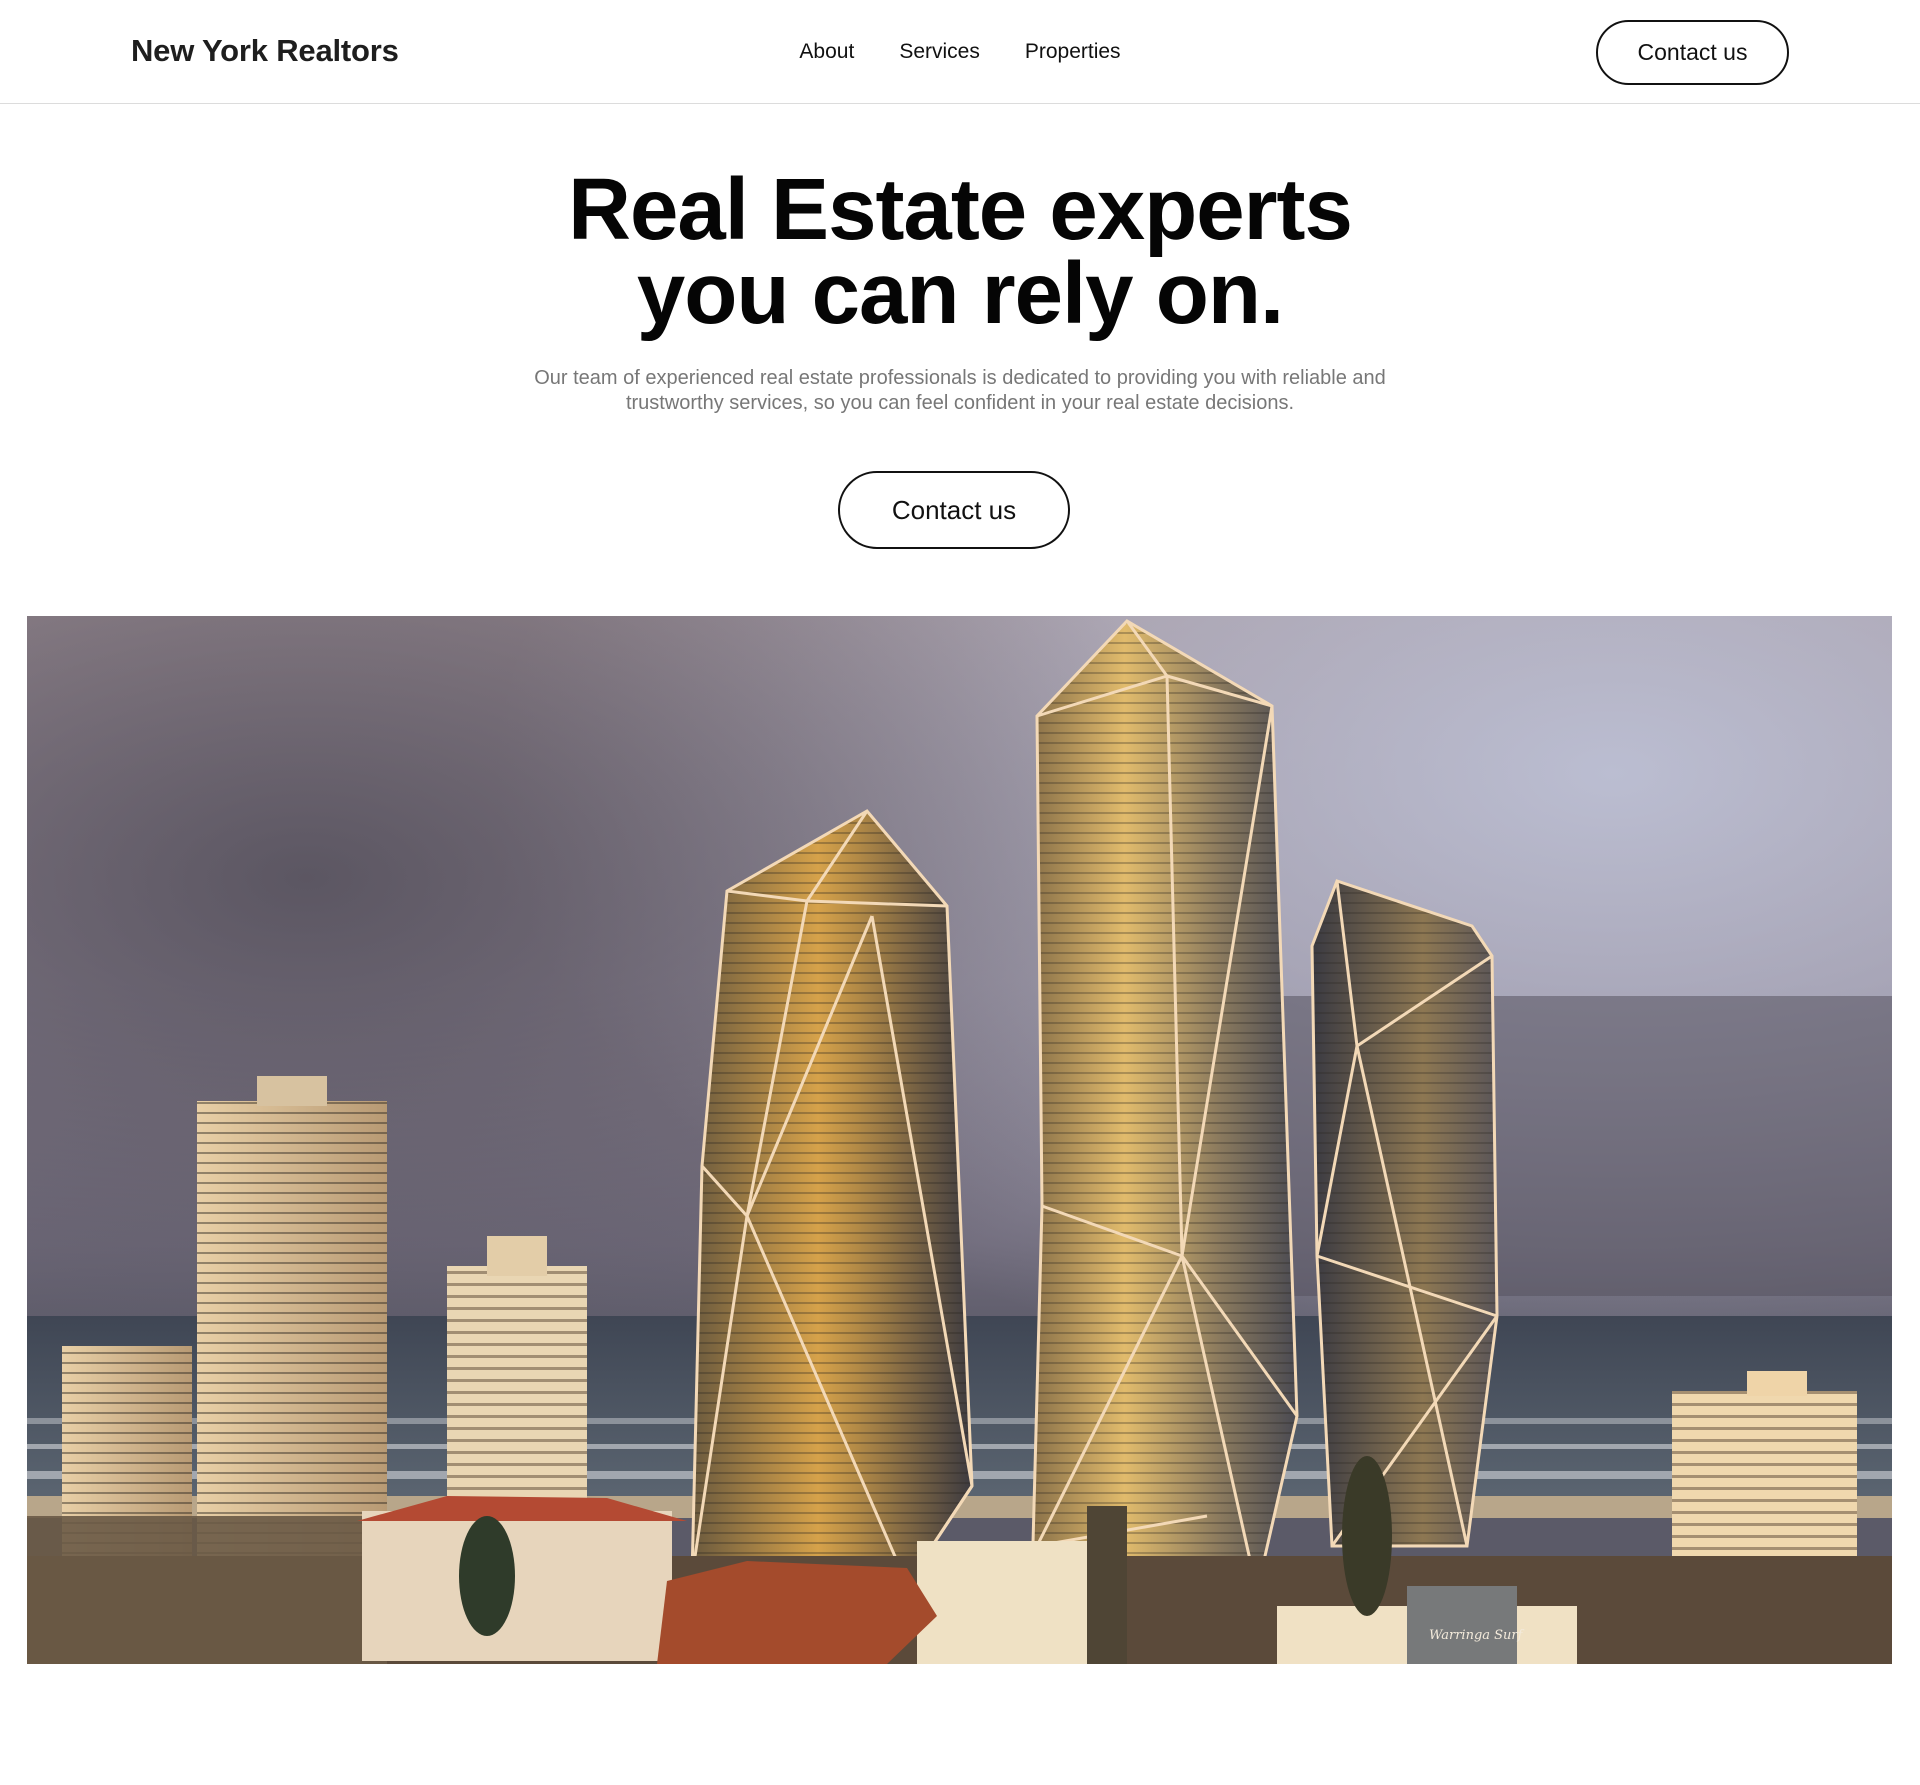 Image resolution: width=1920 pixels, height=1785 pixels. What do you see at coordinates (1477, 1635) in the screenshot?
I see `signage-text: Warringa Surf` at bounding box center [1477, 1635].